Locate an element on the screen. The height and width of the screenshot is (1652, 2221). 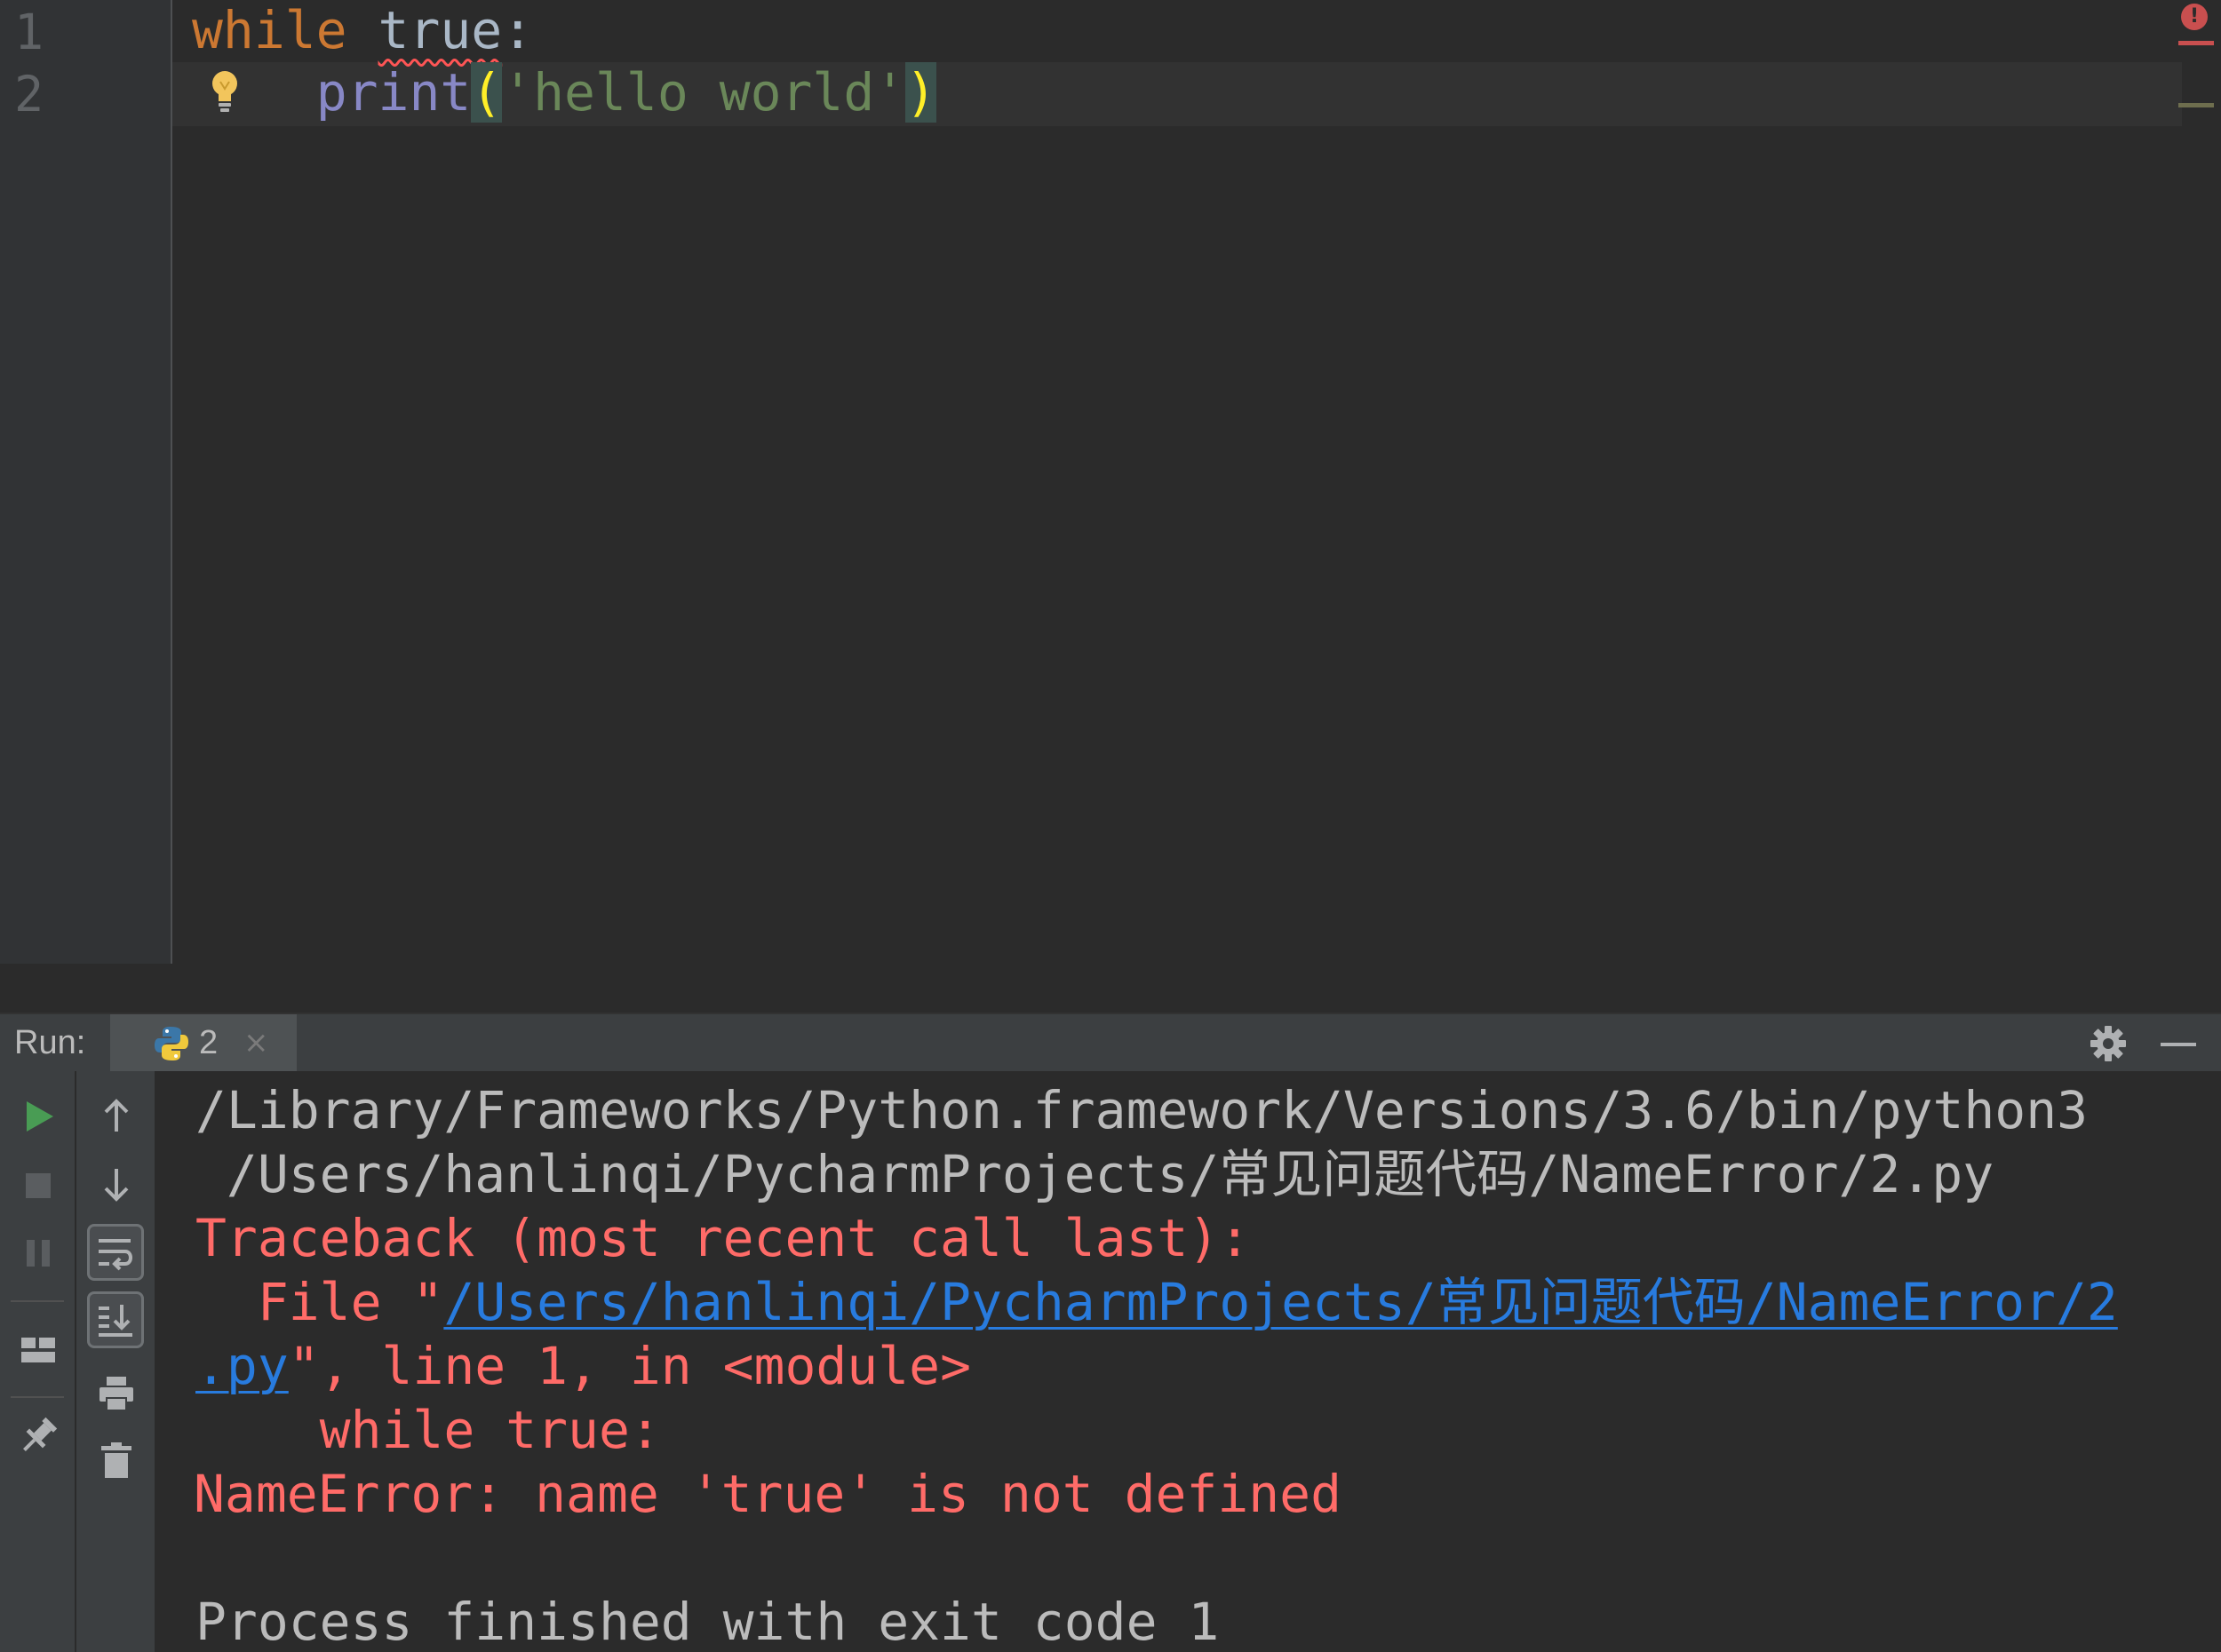
print-icon is located at coordinates (116, 1393).